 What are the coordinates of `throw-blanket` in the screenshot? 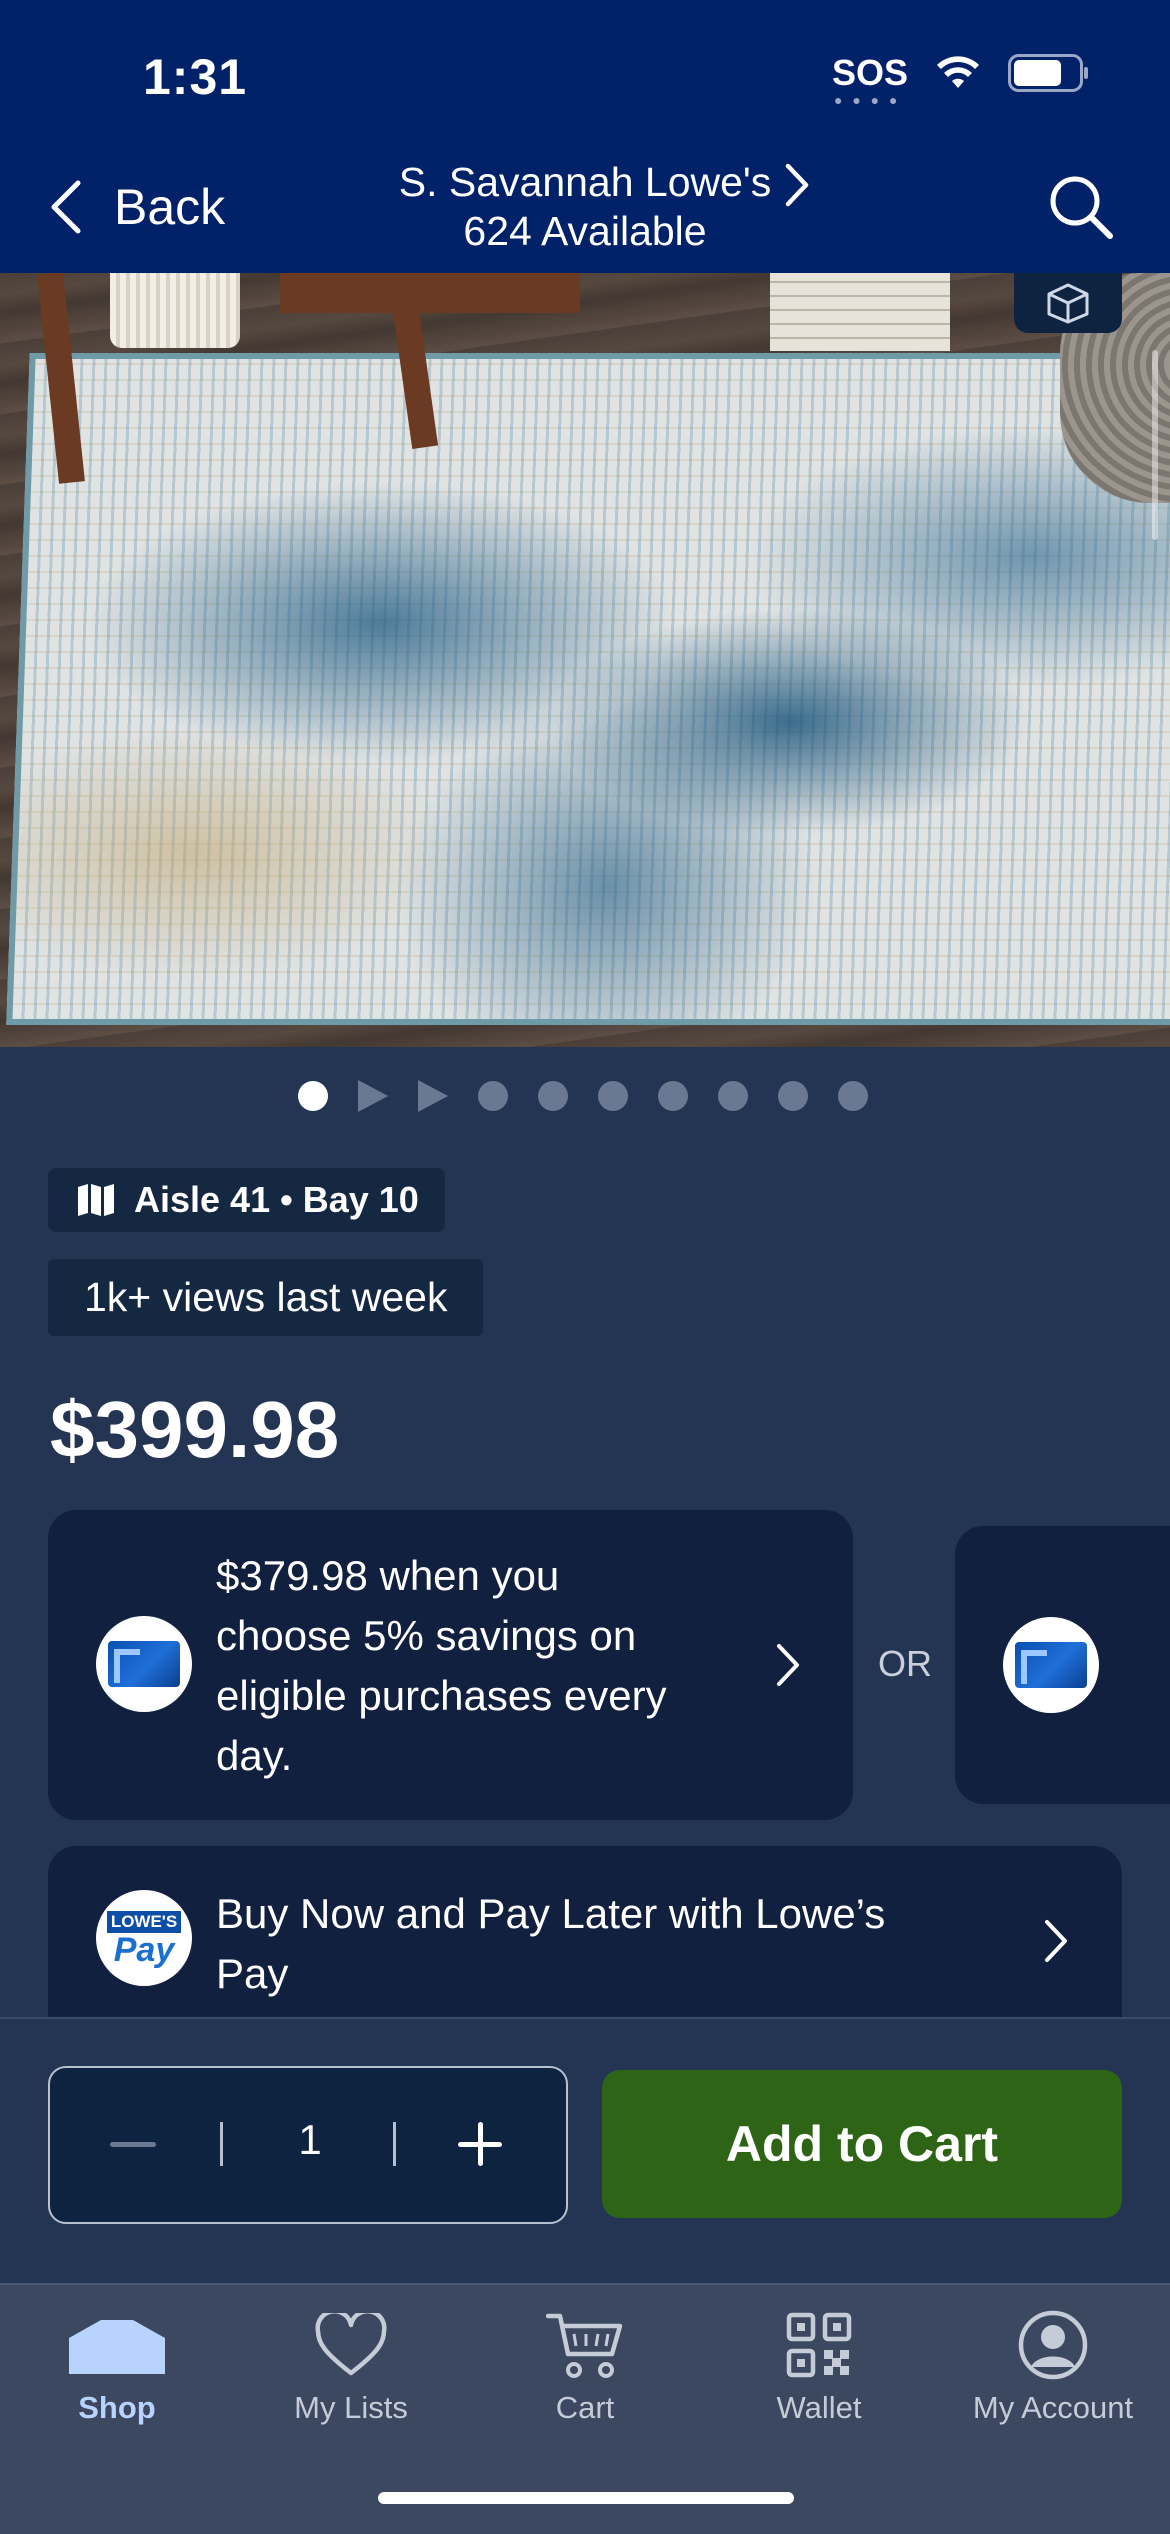 It's located at (175, 310).